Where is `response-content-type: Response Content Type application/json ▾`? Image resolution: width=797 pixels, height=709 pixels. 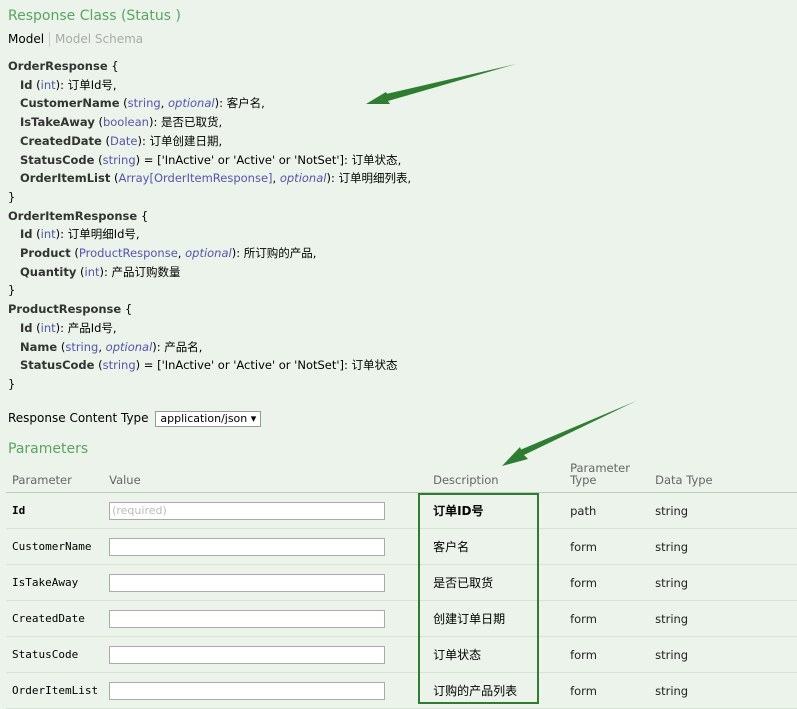
response-content-type: Response Content Type application/json ▾ is located at coordinates (135, 419).